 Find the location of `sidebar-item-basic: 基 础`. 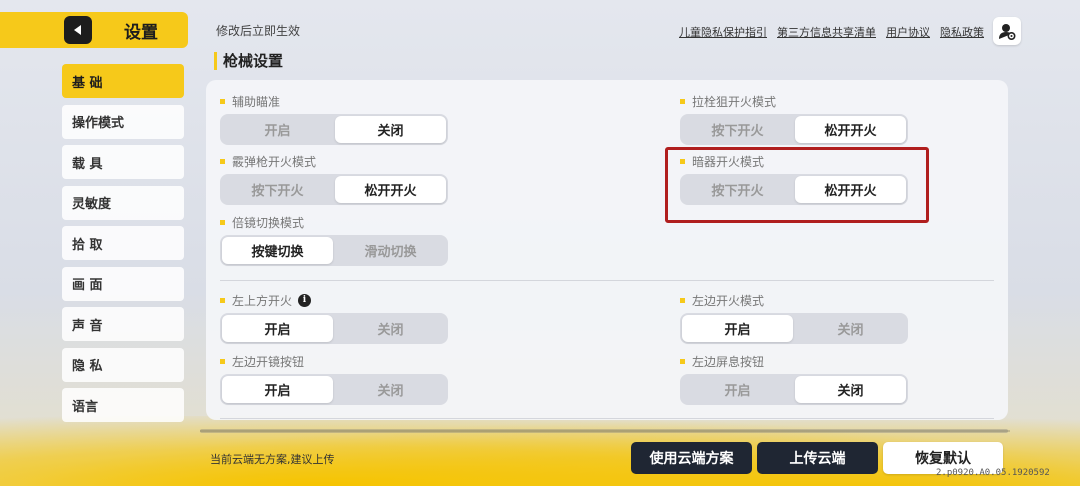

sidebar-item-basic: 基 础 is located at coordinates (123, 81).